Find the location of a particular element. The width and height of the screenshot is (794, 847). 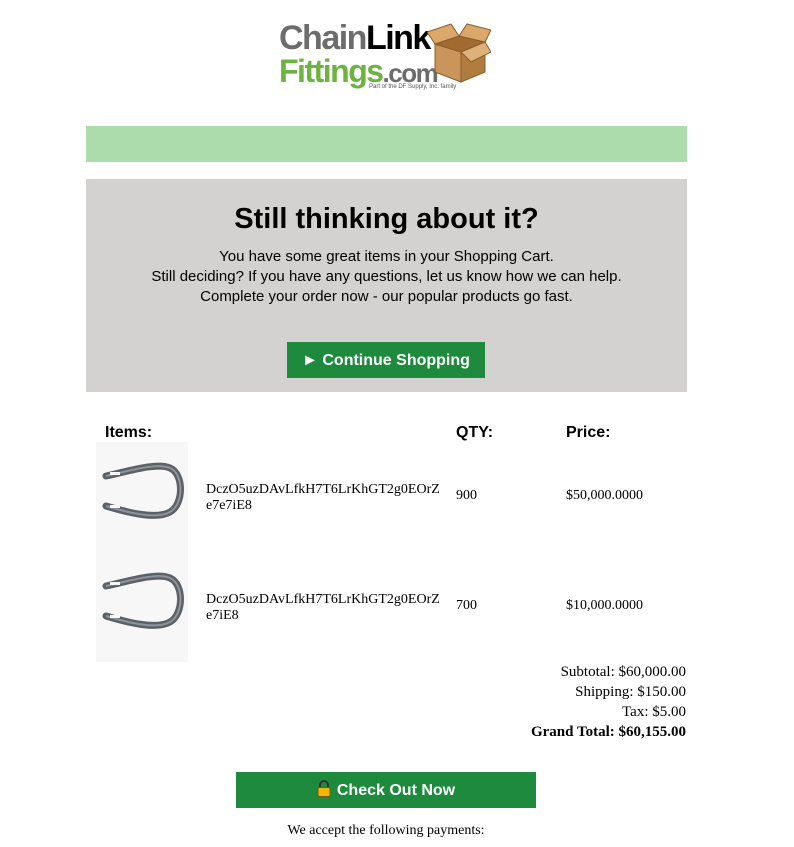

price-column-header: Price: is located at coordinates (588, 432).